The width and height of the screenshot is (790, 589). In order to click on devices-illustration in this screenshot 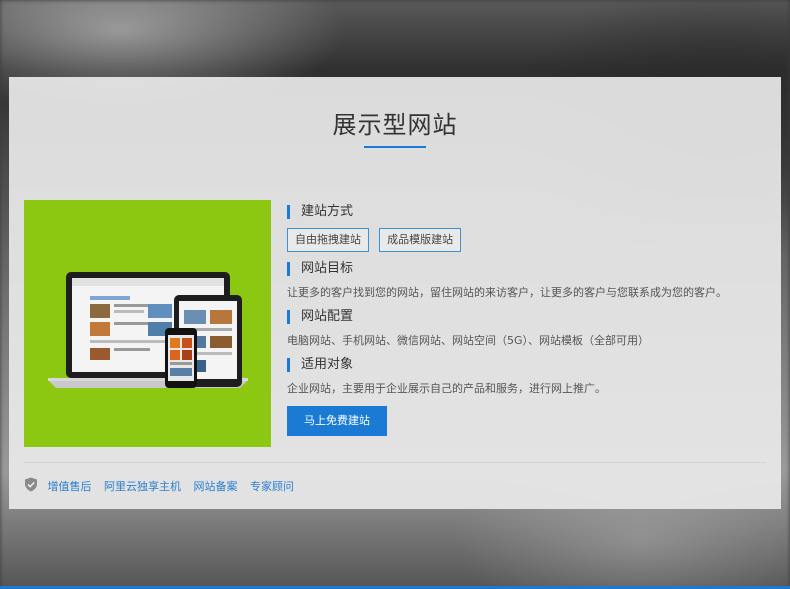, I will do `click(147, 323)`.